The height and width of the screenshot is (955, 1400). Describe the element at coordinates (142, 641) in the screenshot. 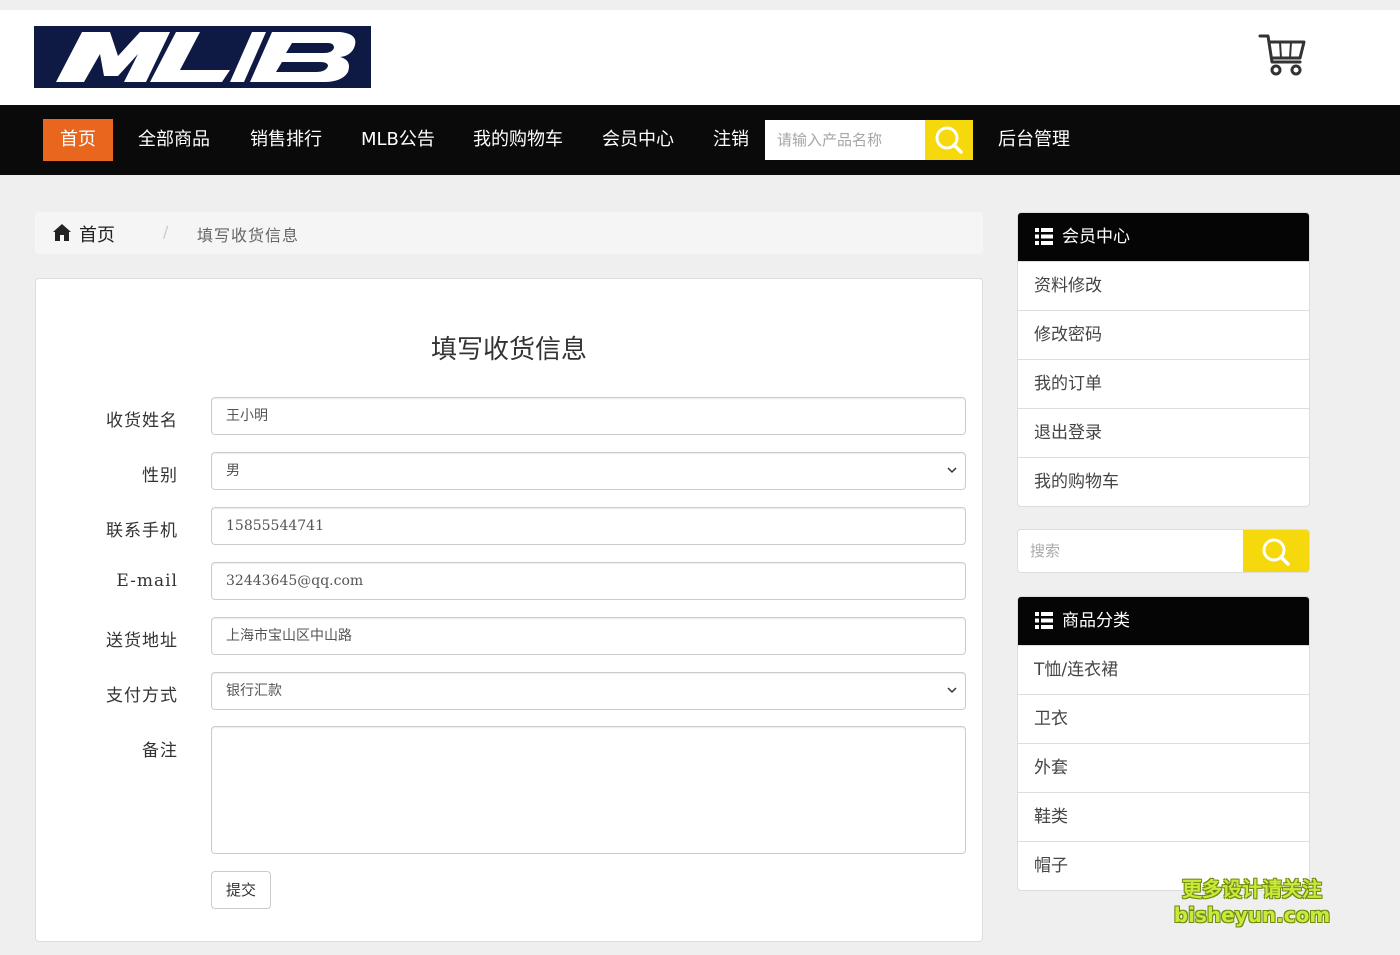

I see `label-address: 送货地址` at that location.